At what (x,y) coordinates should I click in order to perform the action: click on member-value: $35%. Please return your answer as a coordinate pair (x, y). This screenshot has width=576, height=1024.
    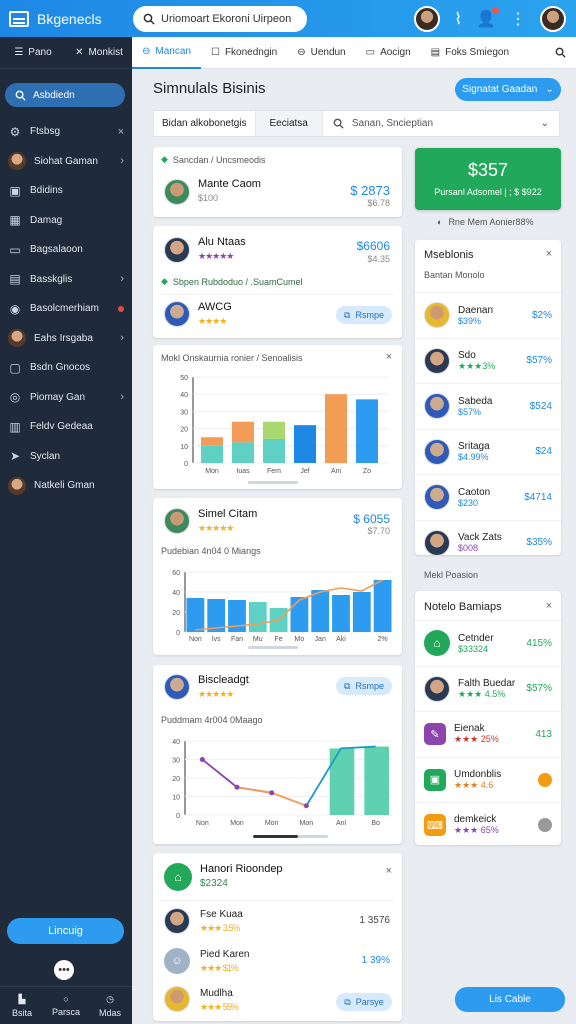
    Looking at the image, I should click on (539, 542).